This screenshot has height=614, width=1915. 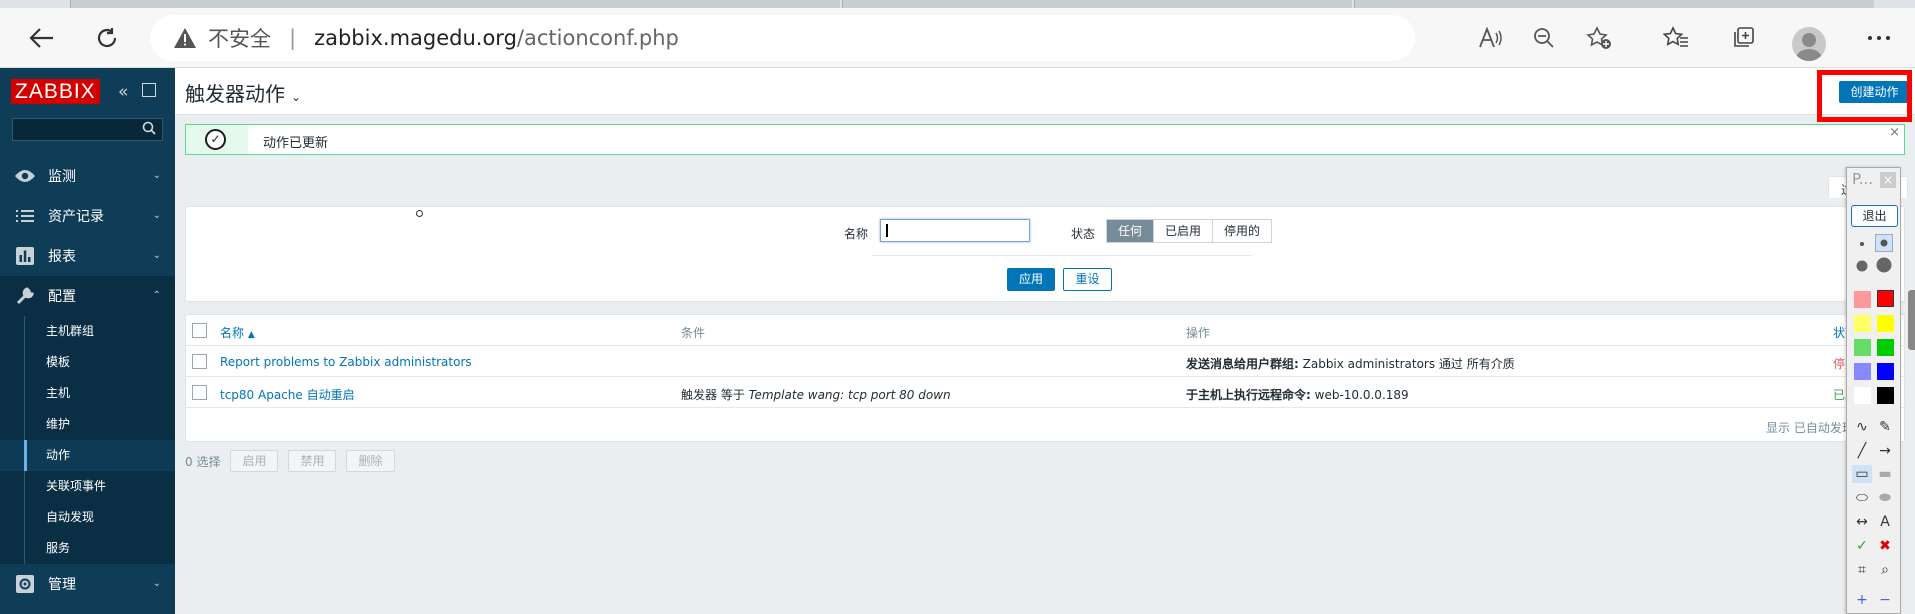 What do you see at coordinates (1862, 570) in the screenshot?
I see `crop-icon: ⌗` at bounding box center [1862, 570].